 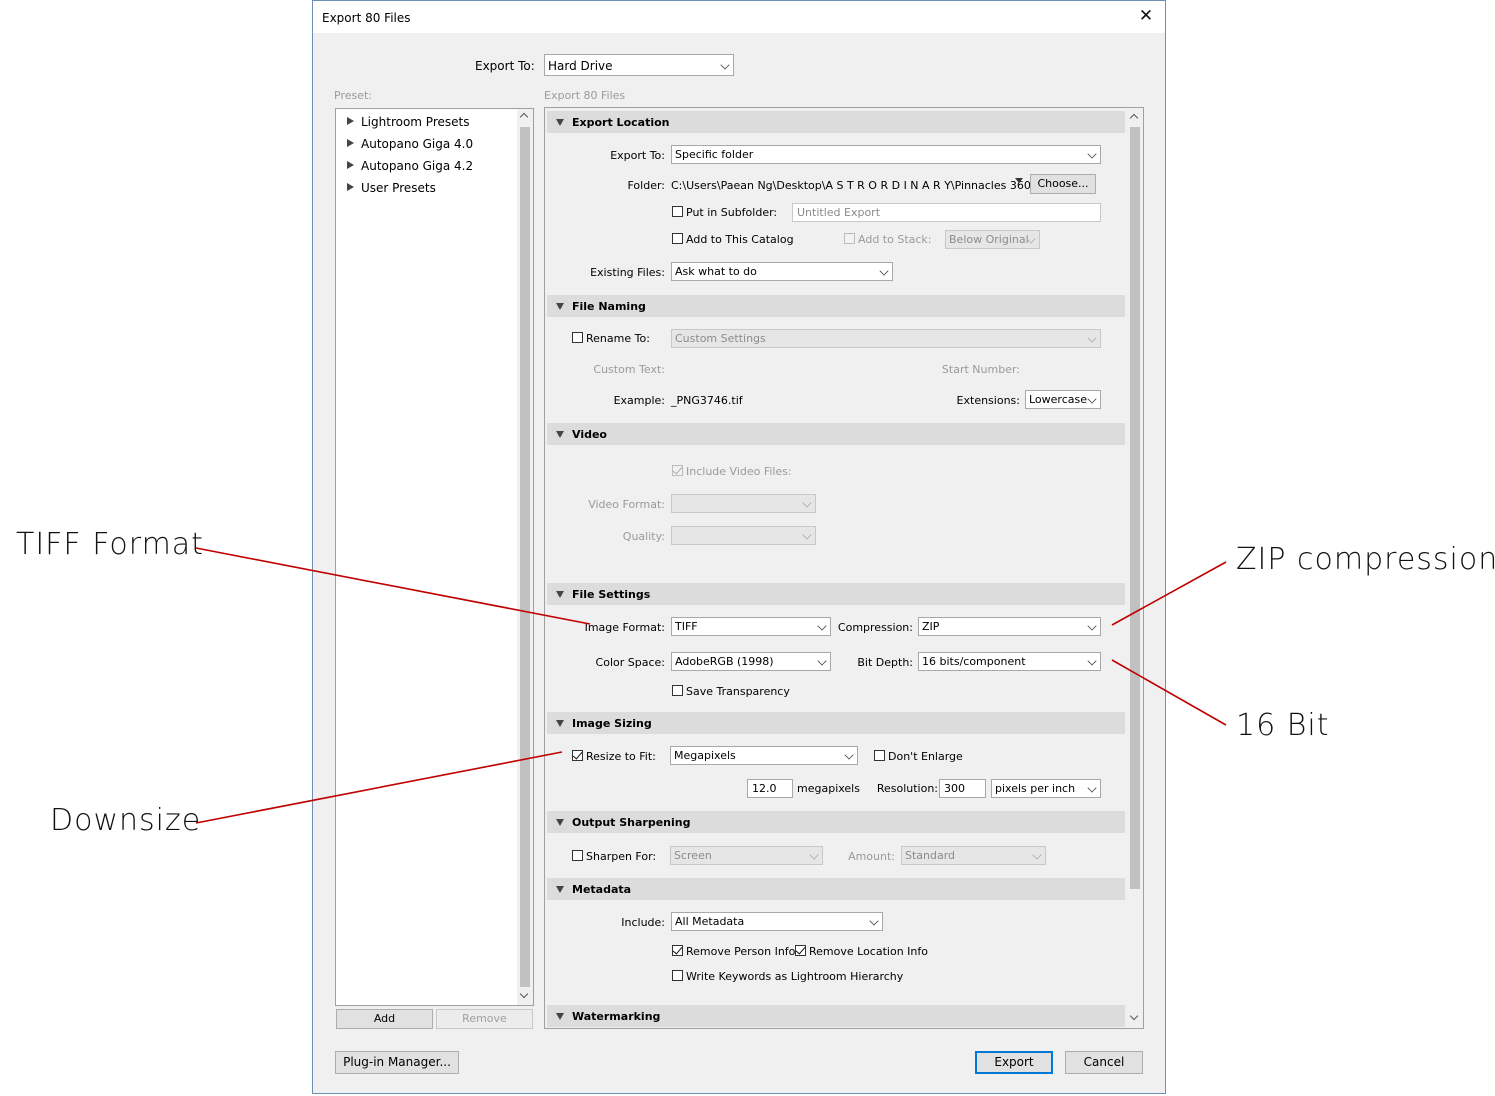 What do you see at coordinates (1365, 559) in the screenshot?
I see `annotation-zip-compression: ZIP compression` at bounding box center [1365, 559].